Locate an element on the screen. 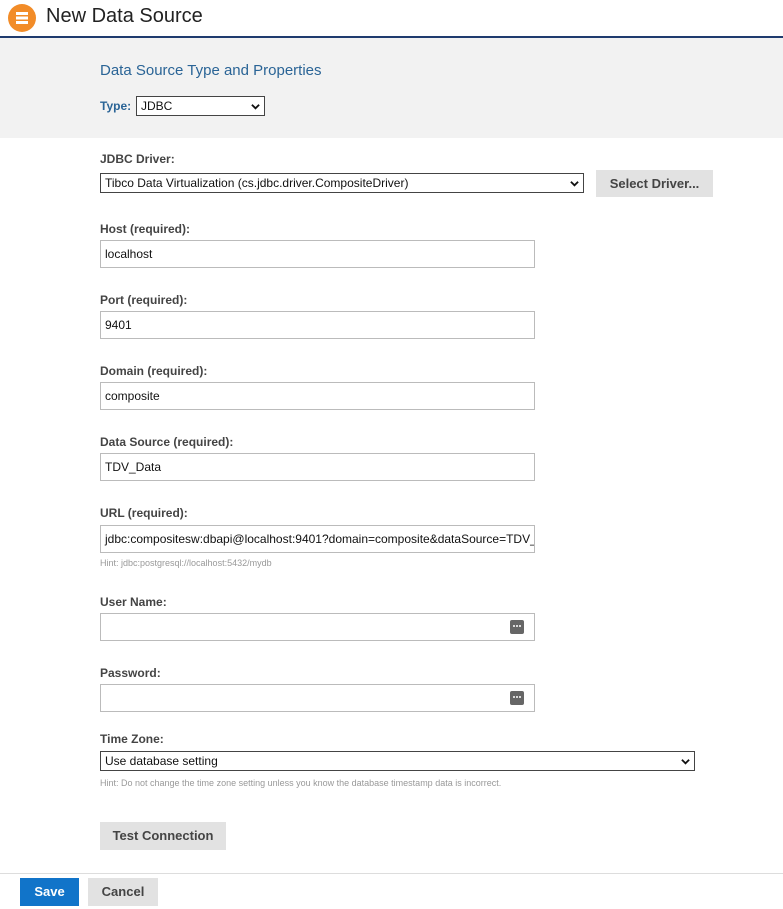 The width and height of the screenshot is (783, 909). page-title: New Data Source is located at coordinates (124, 16).